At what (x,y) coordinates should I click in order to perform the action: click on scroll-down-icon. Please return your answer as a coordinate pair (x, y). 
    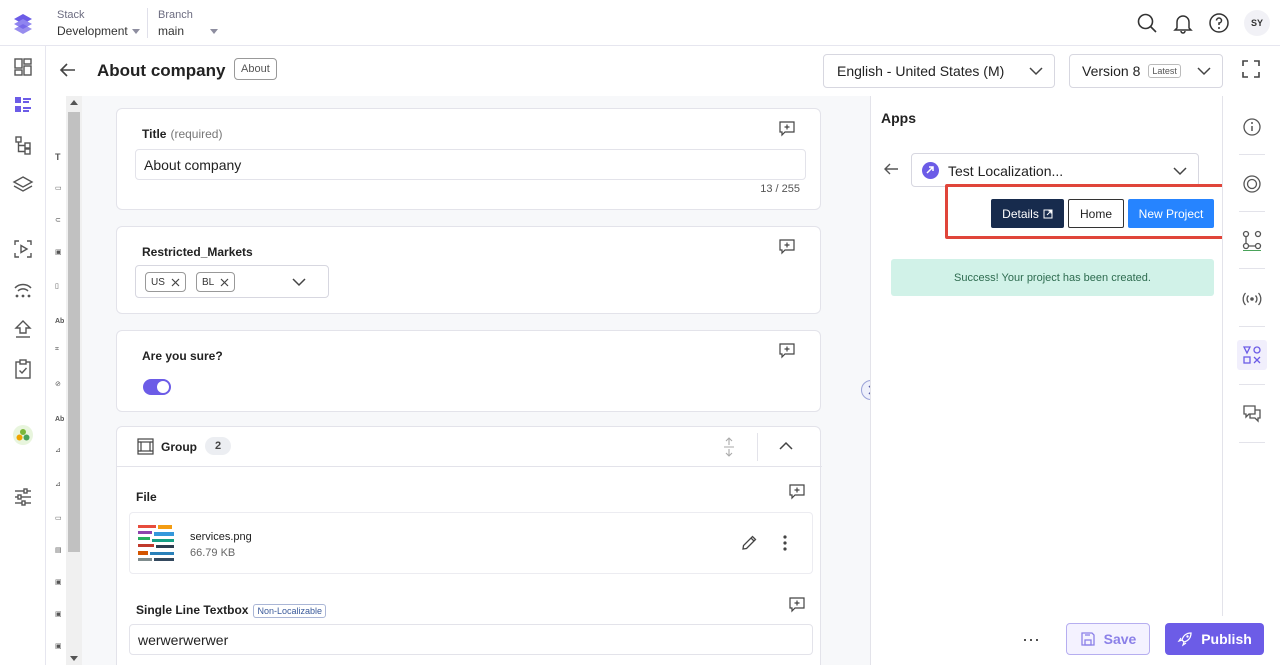
    Looking at the image, I should click on (74, 658).